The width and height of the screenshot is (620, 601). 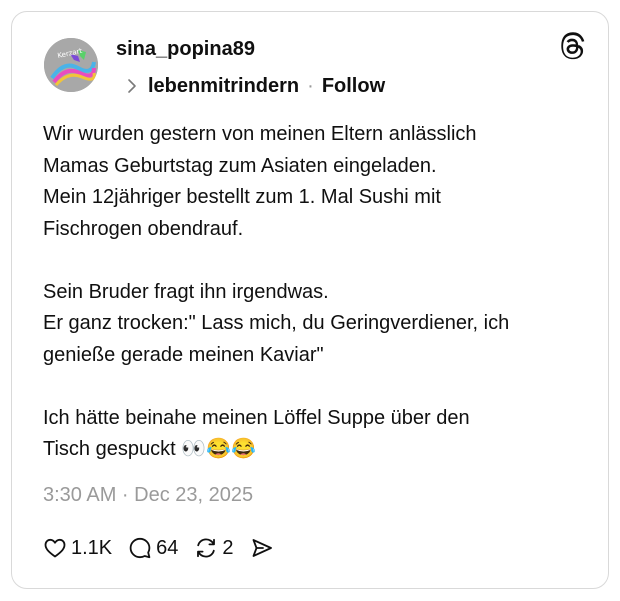 What do you see at coordinates (573, 46) in the screenshot?
I see `threads-logo-icon` at bounding box center [573, 46].